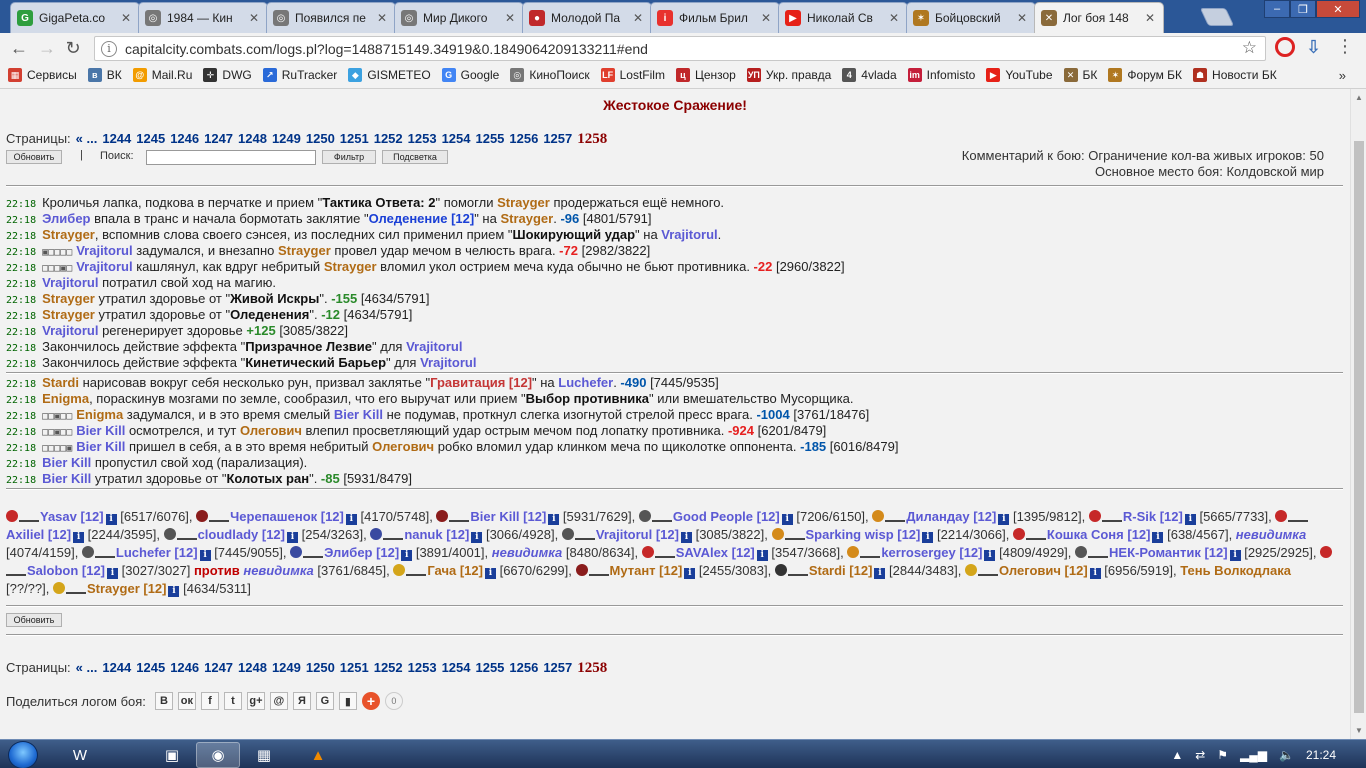 This screenshot has width=1366, height=768. What do you see at coordinates (80, 755) in the screenshot?
I see `word-icon: W` at bounding box center [80, 755].